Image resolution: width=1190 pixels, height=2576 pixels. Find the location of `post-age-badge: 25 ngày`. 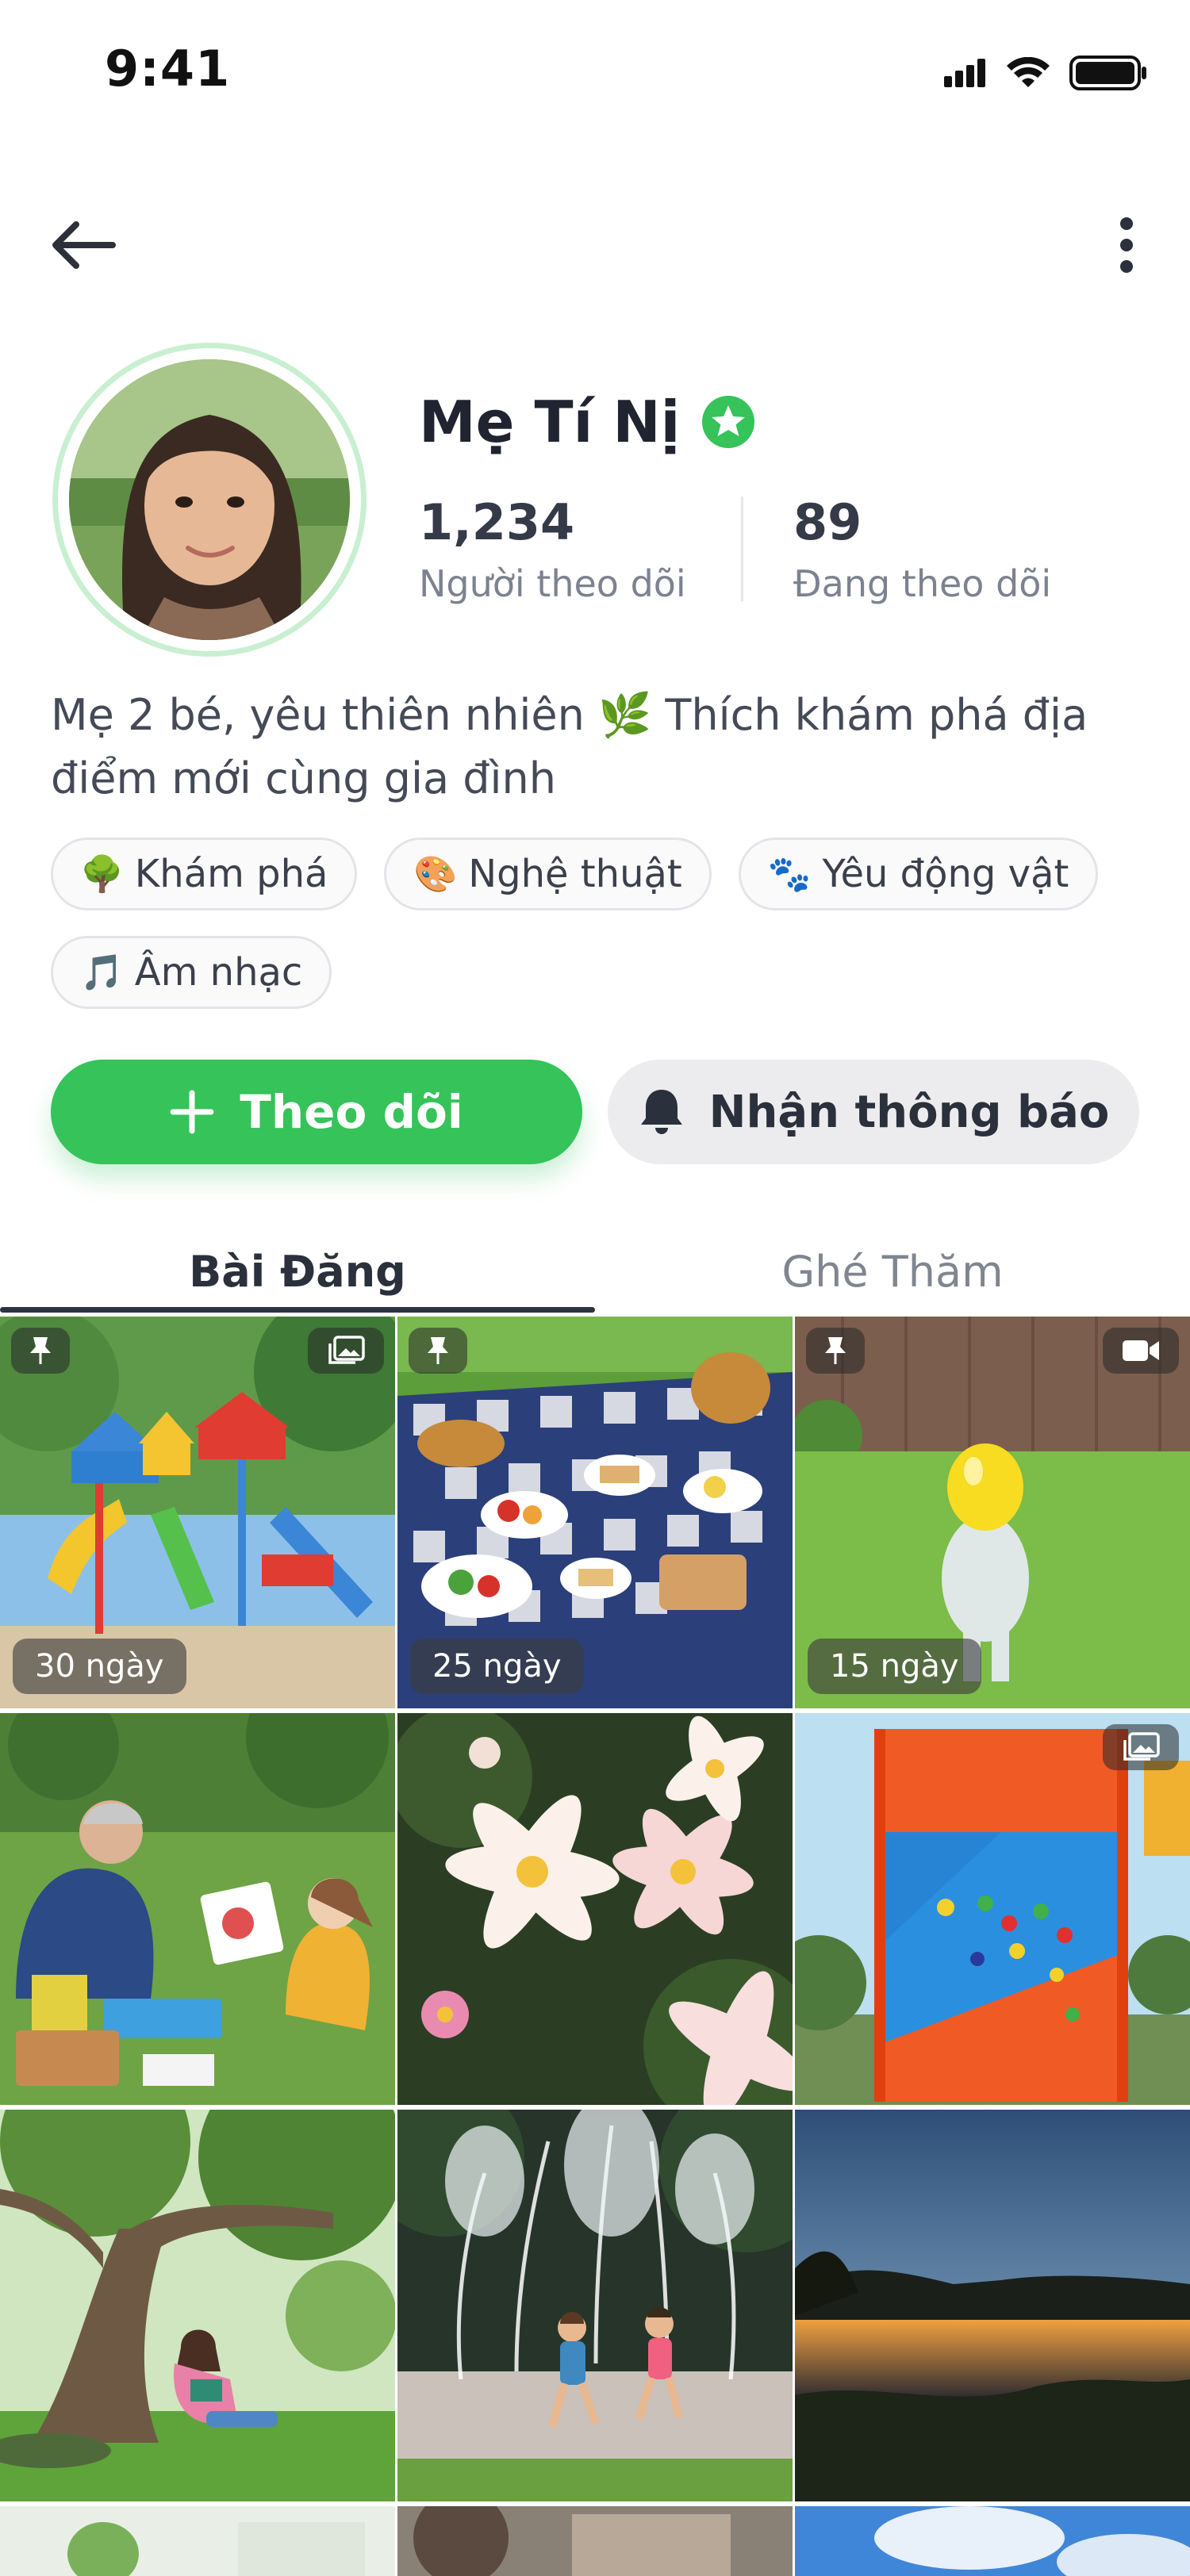

post-age-badge: 25 ngày is located at coordinates (497, 1666).